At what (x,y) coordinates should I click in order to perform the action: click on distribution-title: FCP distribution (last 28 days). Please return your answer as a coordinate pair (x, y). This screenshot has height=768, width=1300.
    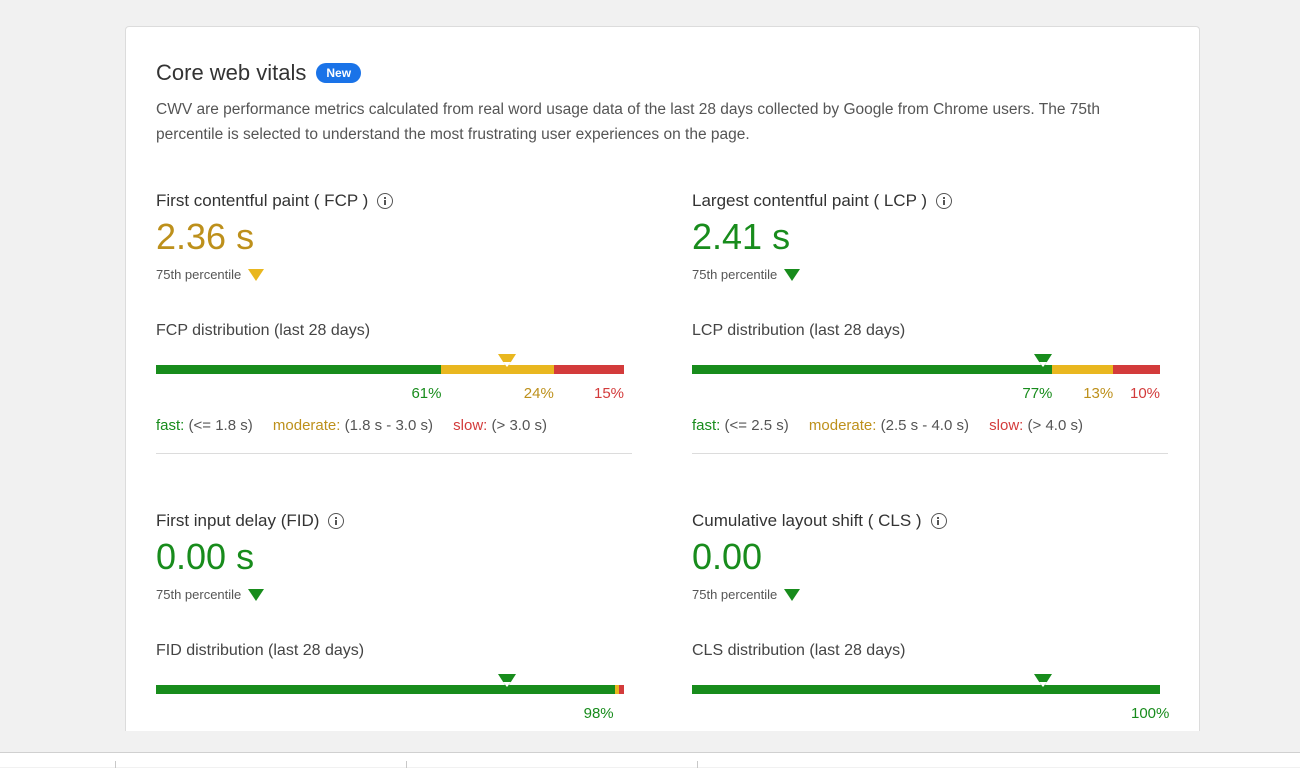
    Looking at the image, I should click on (263, 330).